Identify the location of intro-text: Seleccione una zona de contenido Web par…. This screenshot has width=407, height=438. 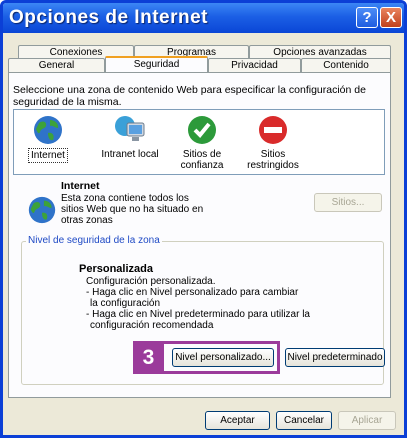
(189, 96).